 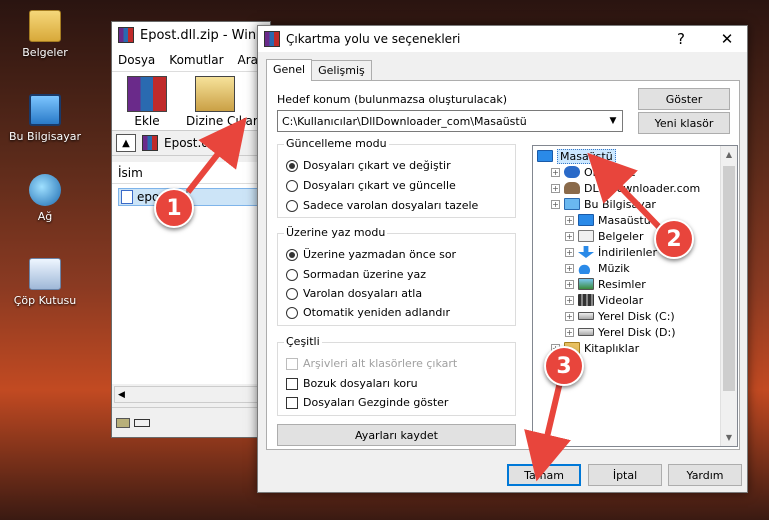 I want to click on menu-file: Dosya, so click(x=136, y=60).